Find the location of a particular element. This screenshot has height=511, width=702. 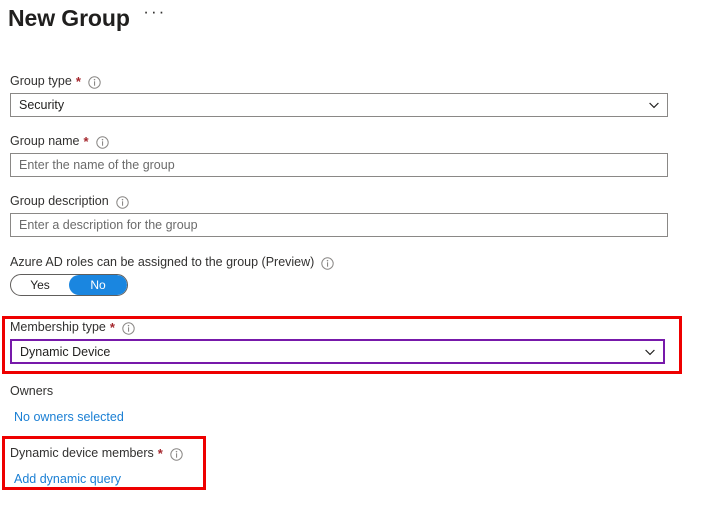

field-membership-type: Membership type * Dynamic Device is located at coordinates (339, 341).